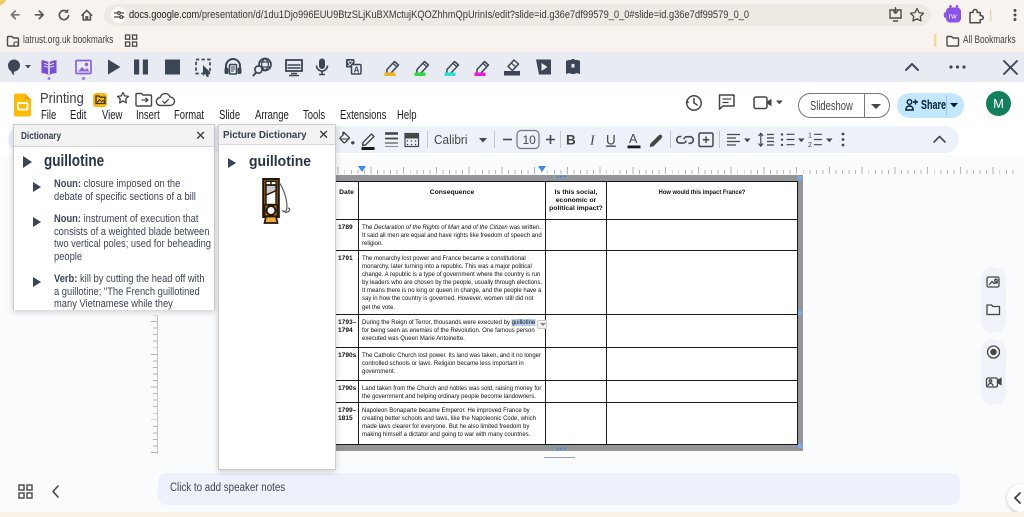 The image size is (1024, 517). I want to click on svg-text: I, so click(592, 141).